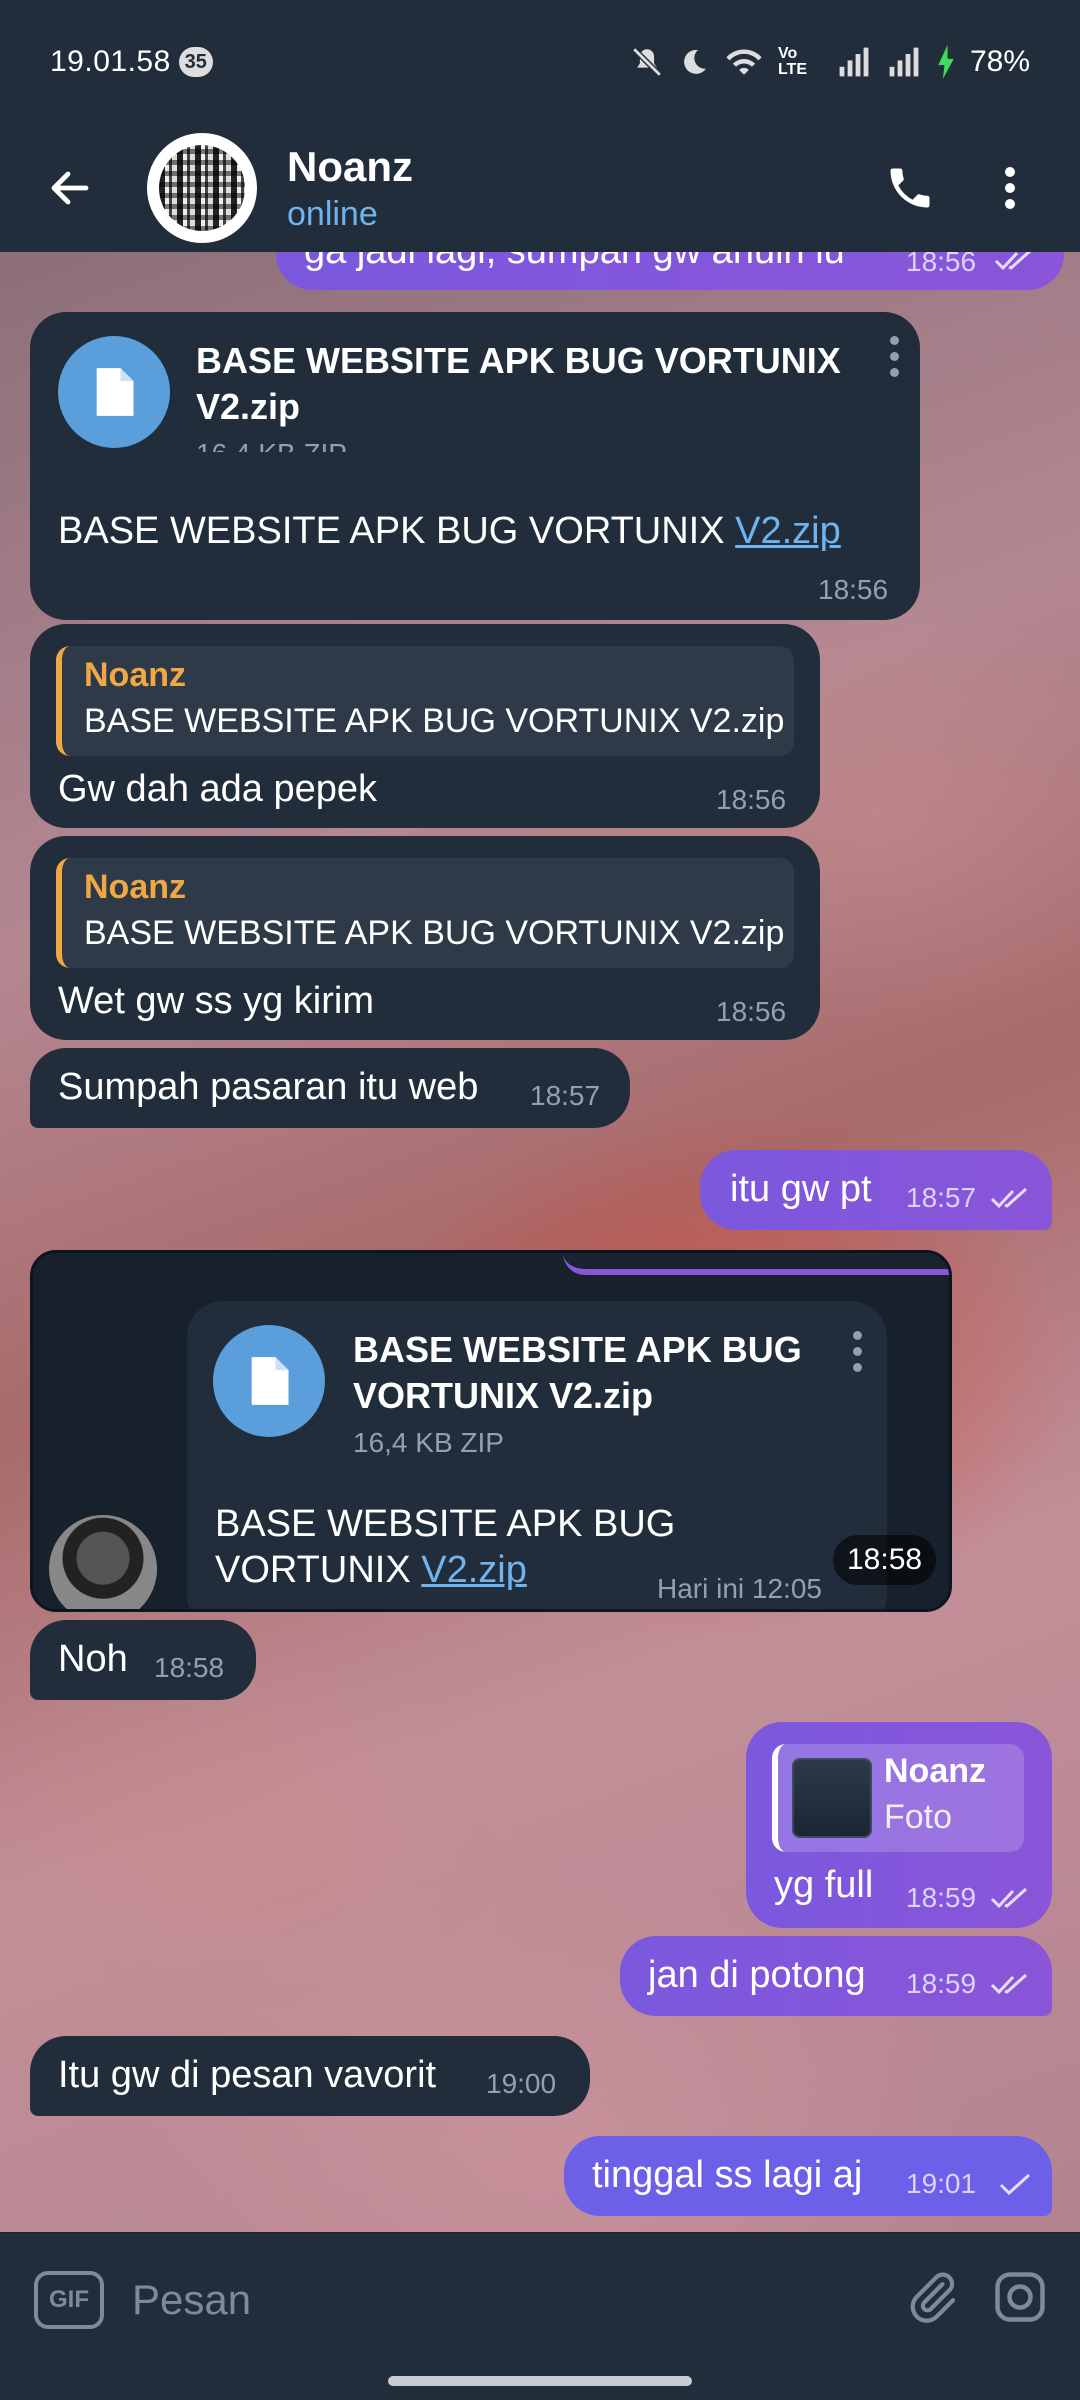  I want to click on more-options-button, so click(1010, 188).